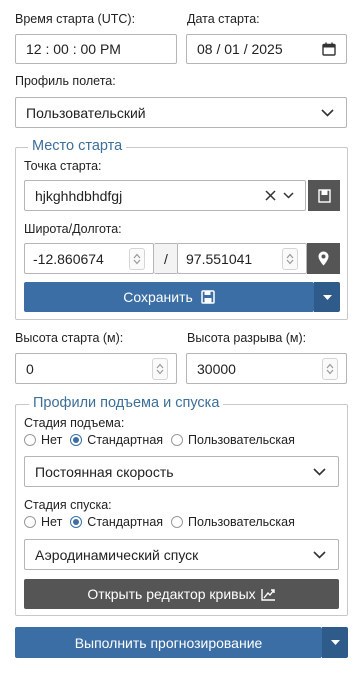 The image size is (364, 674). I want to click on descent-stage-label: Стадия спуска:, so click(68, 505).